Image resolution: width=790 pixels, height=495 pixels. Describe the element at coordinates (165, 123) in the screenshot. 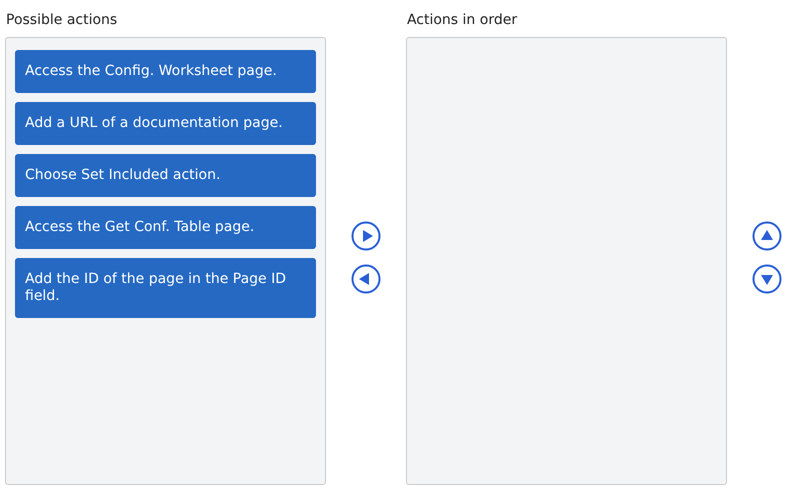

I see `action-item: Add a URL of a documentation page.` at that location.